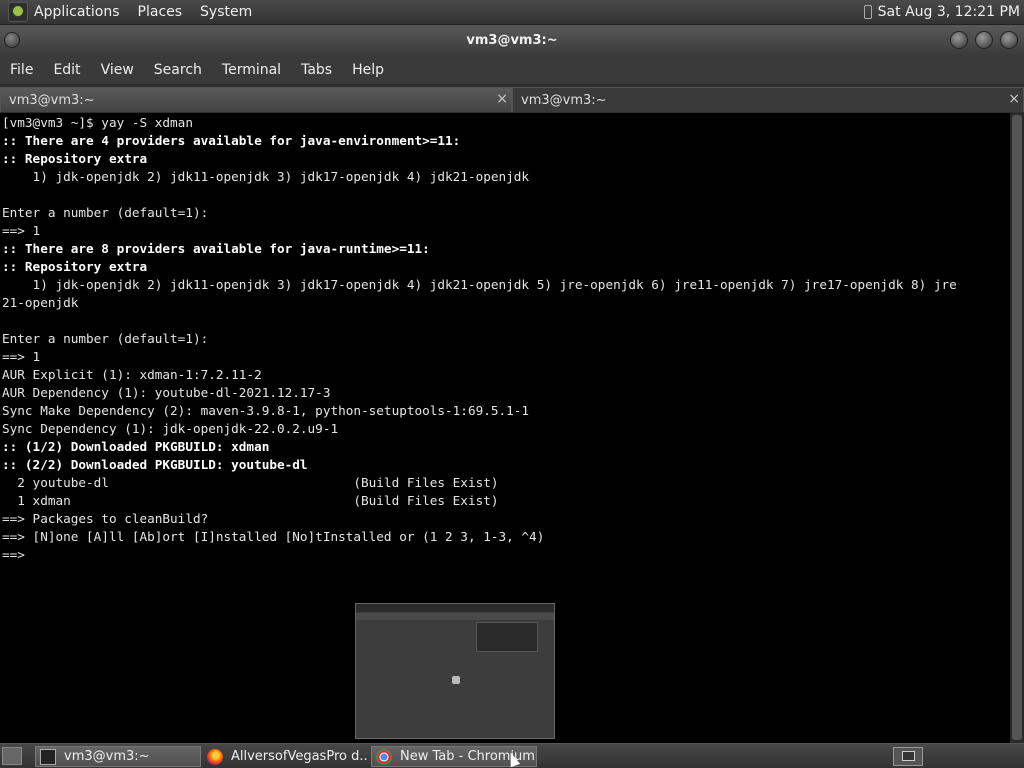 This screenshot has width=1024, height=768. Describe the element at coordinates (105, 518) in the screenshot. I see `terminal-line: ==> Packages to cleanBuild?` at that location.